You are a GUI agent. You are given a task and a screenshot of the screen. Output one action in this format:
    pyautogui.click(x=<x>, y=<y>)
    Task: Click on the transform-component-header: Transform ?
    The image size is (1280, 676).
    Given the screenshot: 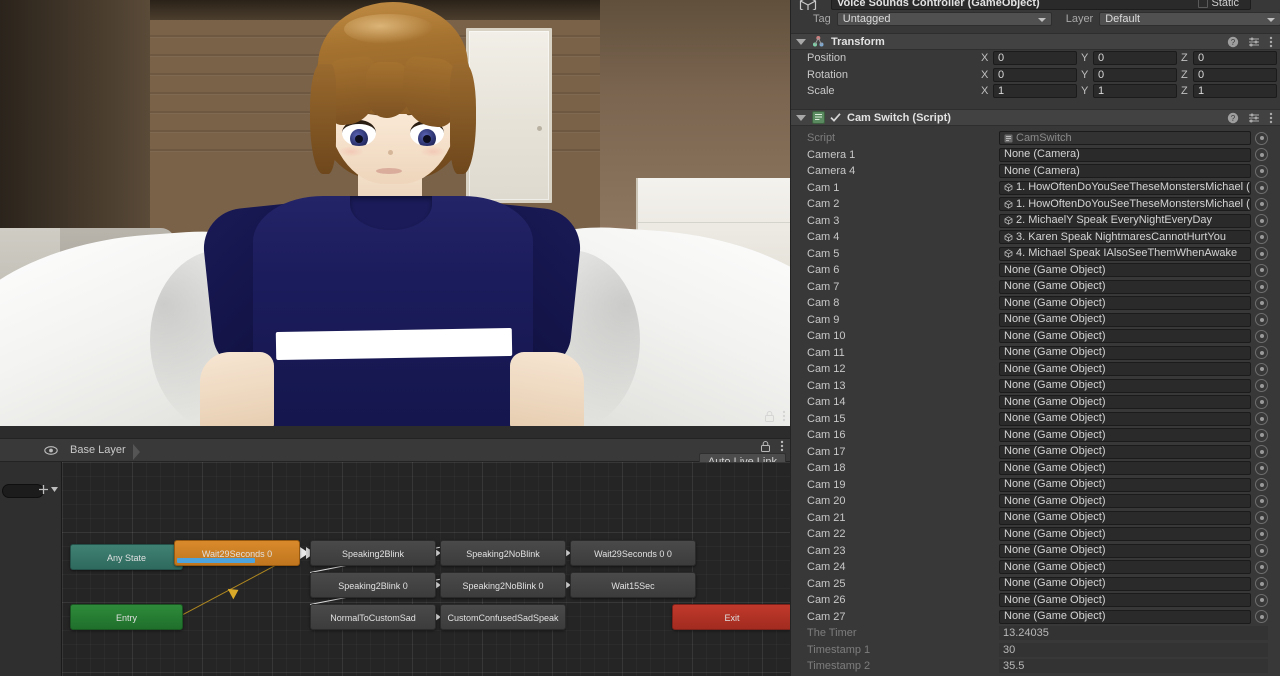 What is the action you would take?
    pyautogui.click(x=1035, y=41)
    